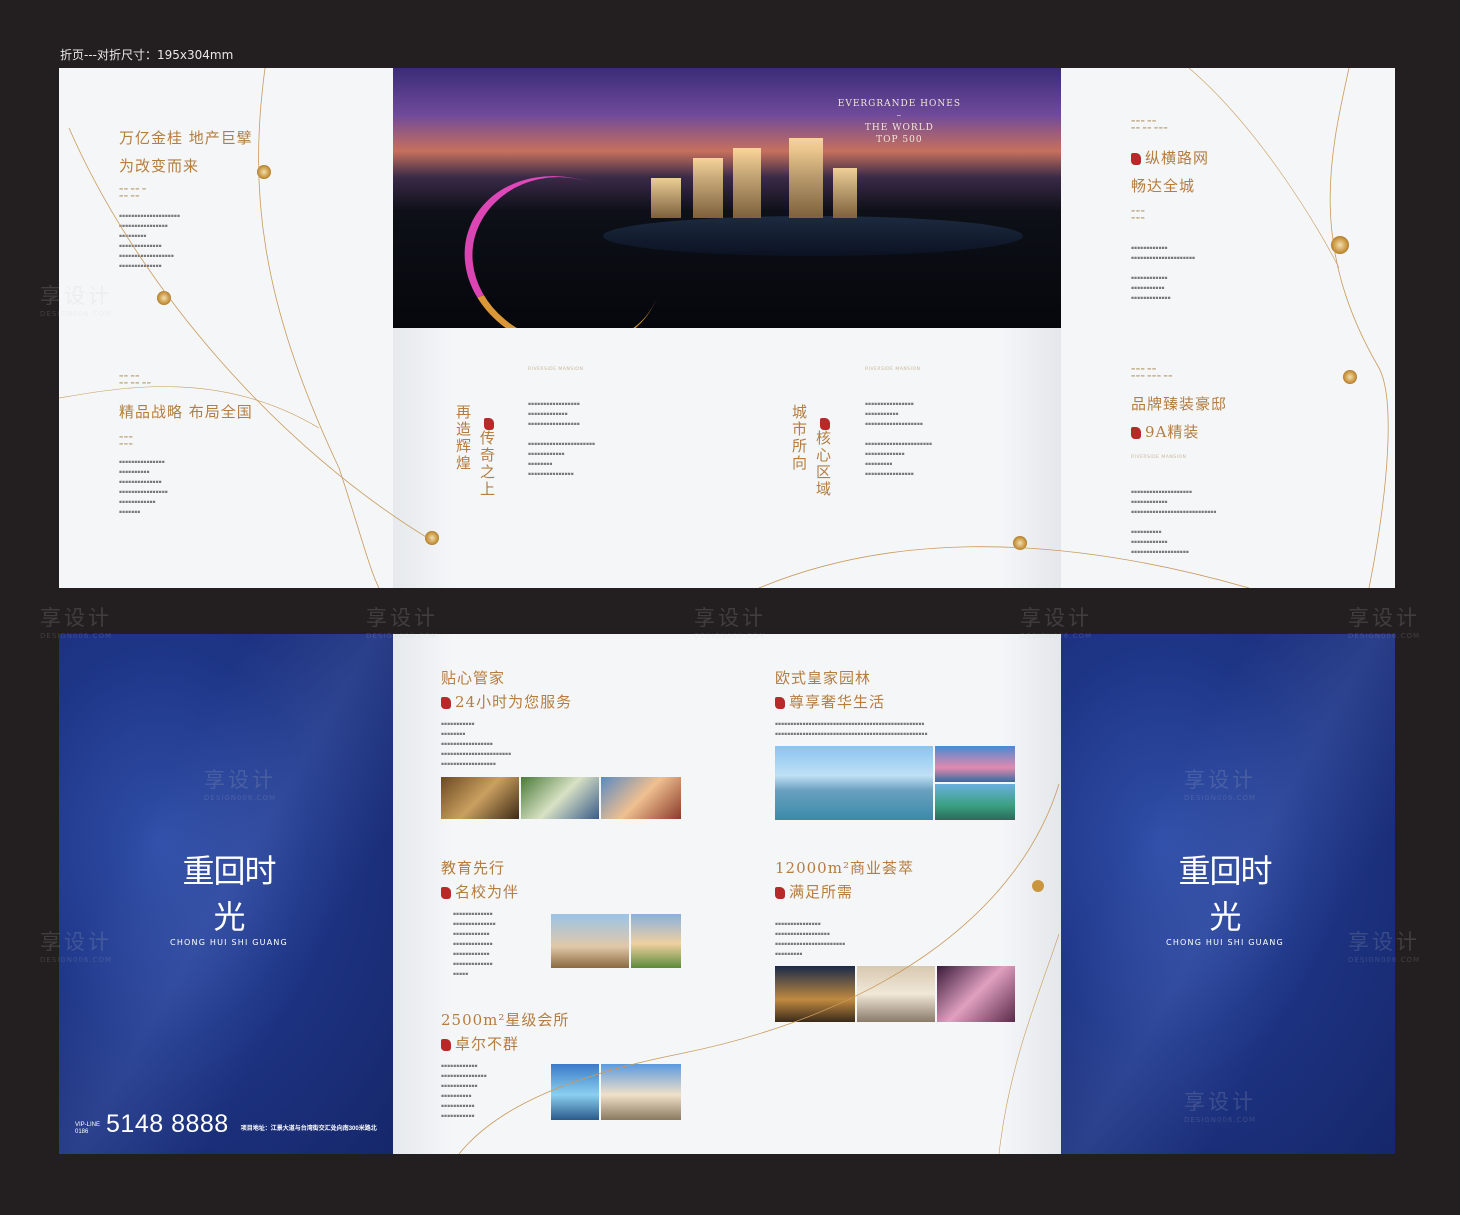 The width and height of the screenshot is (1460, 1215). Describe the element at coordinates (727, 198) in the screenshot. I see `hero-night-city-photo: EVERGRANDE HONES – THE WORLD TOP 500` at that location.